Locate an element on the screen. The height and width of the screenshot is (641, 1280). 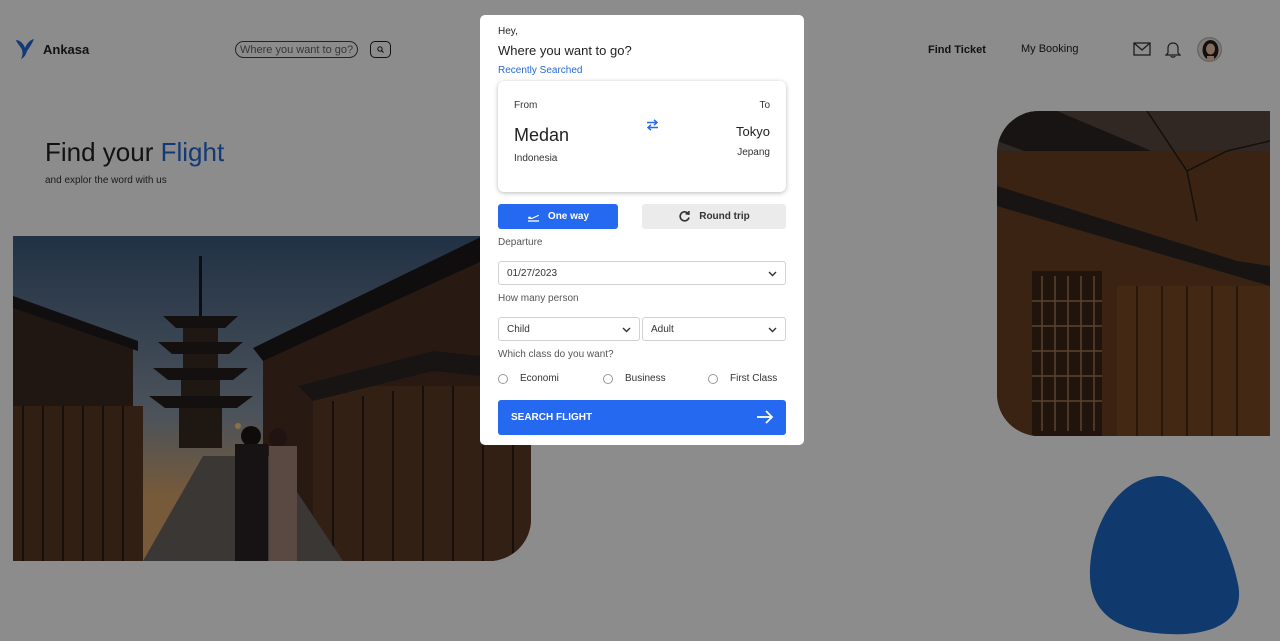
departure-date-select: 01/27/2023 is located at coordinates (642, 273).